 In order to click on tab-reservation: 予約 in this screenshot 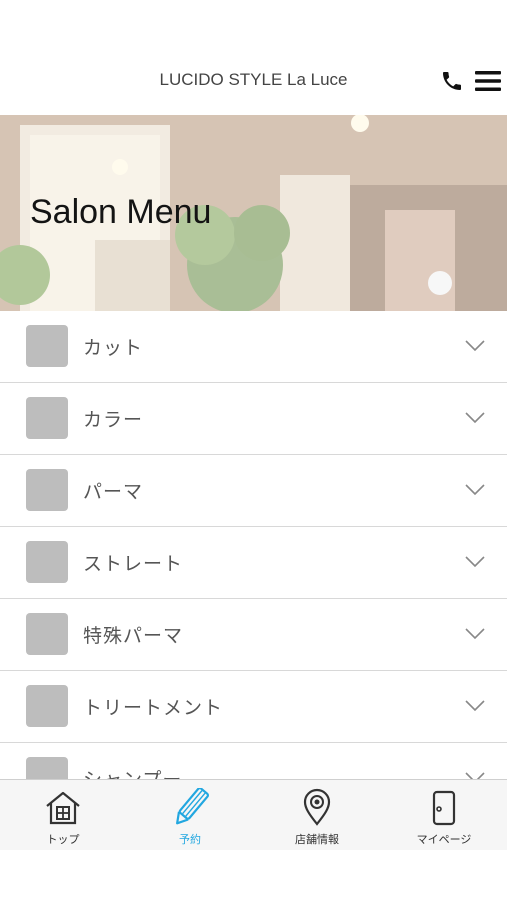, I will do `click(190, 815)`.